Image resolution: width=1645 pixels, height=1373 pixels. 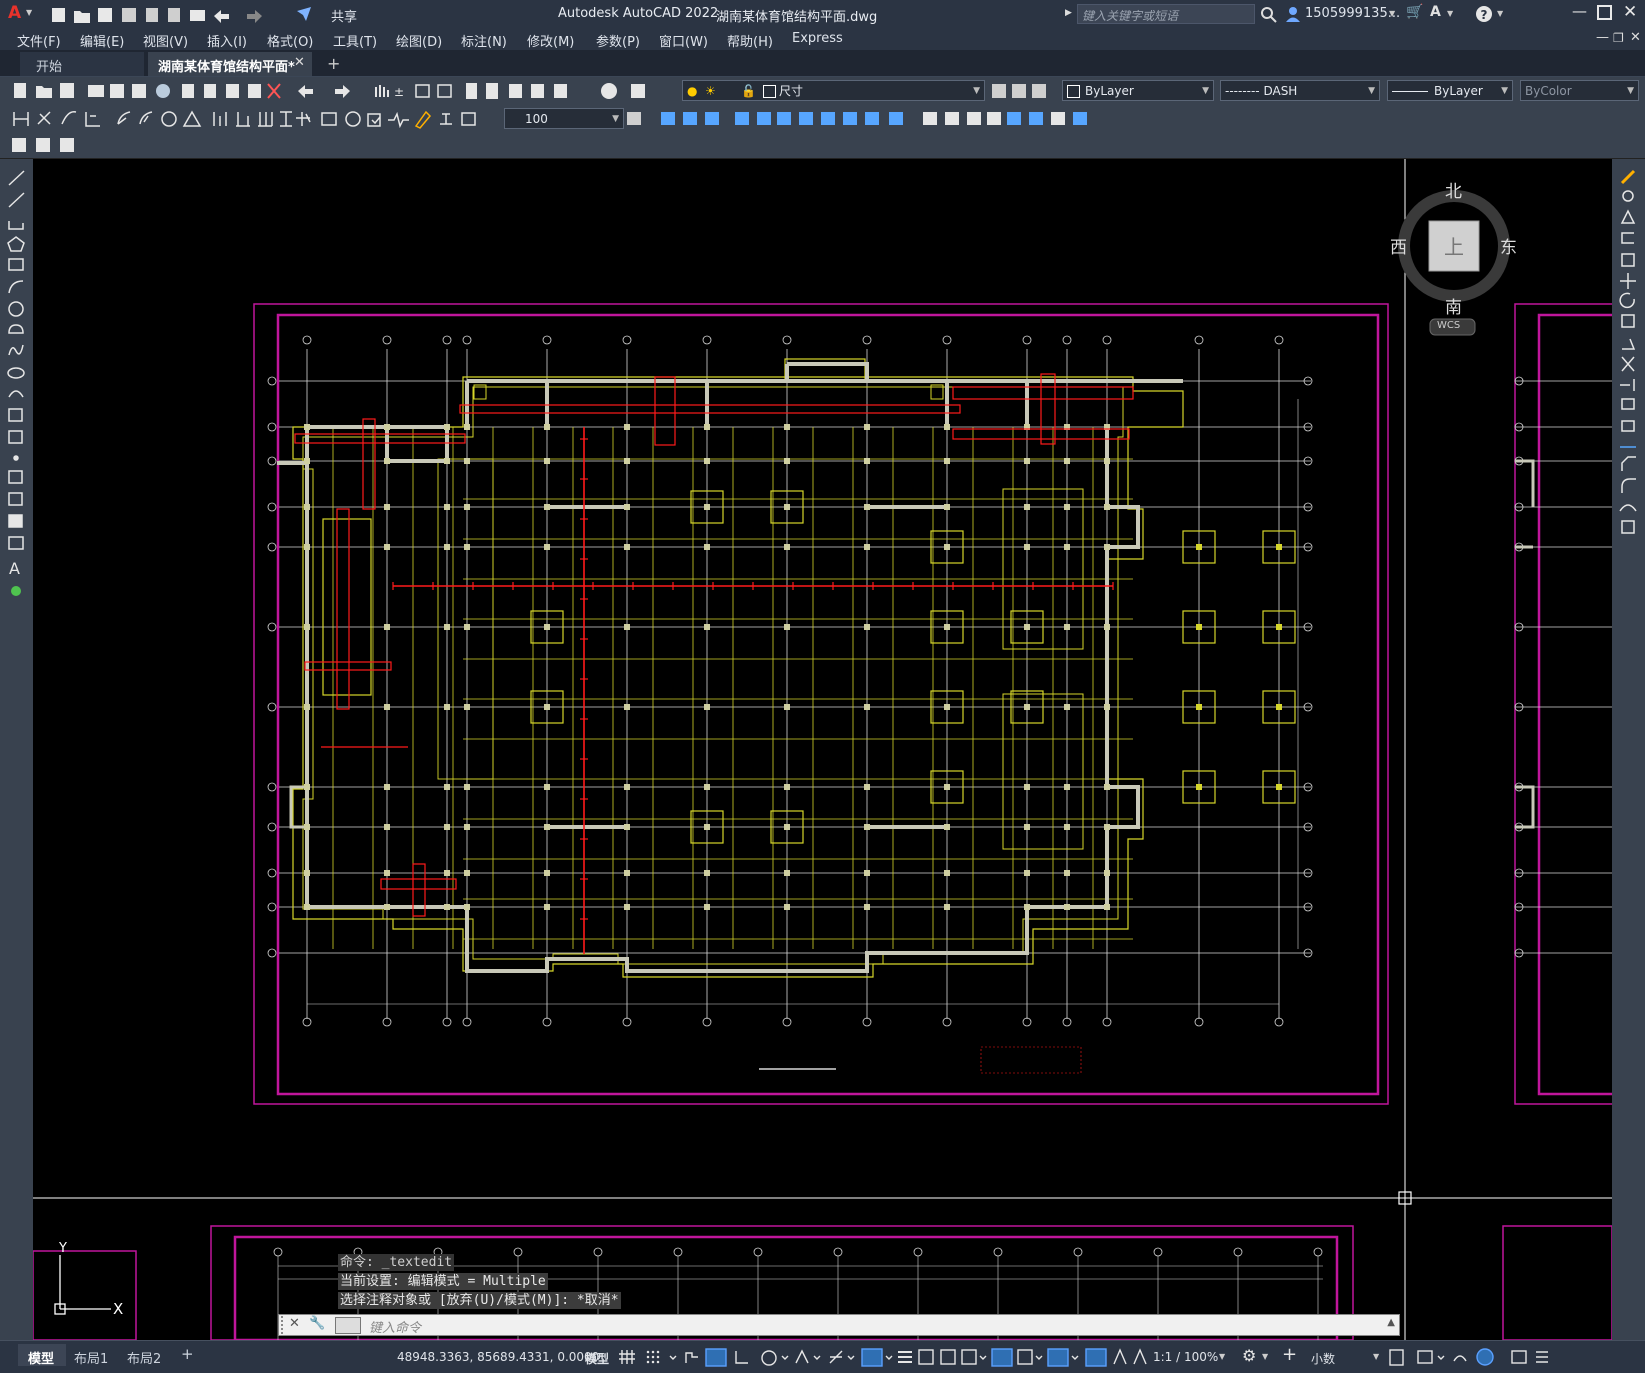 I want to click on close-doc-icon: ✕, so click(x=1635, y=37).